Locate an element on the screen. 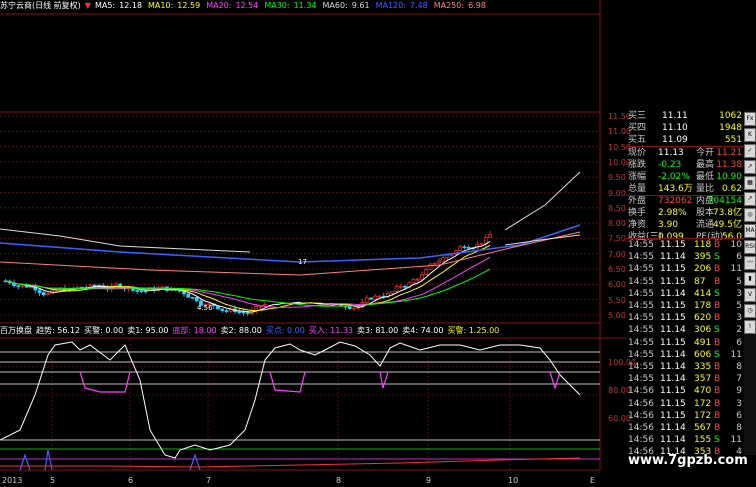 Image resolution: width=756 pixels, height=487 pixels. stat-label: 最高 is located at coordinates (705, 165).